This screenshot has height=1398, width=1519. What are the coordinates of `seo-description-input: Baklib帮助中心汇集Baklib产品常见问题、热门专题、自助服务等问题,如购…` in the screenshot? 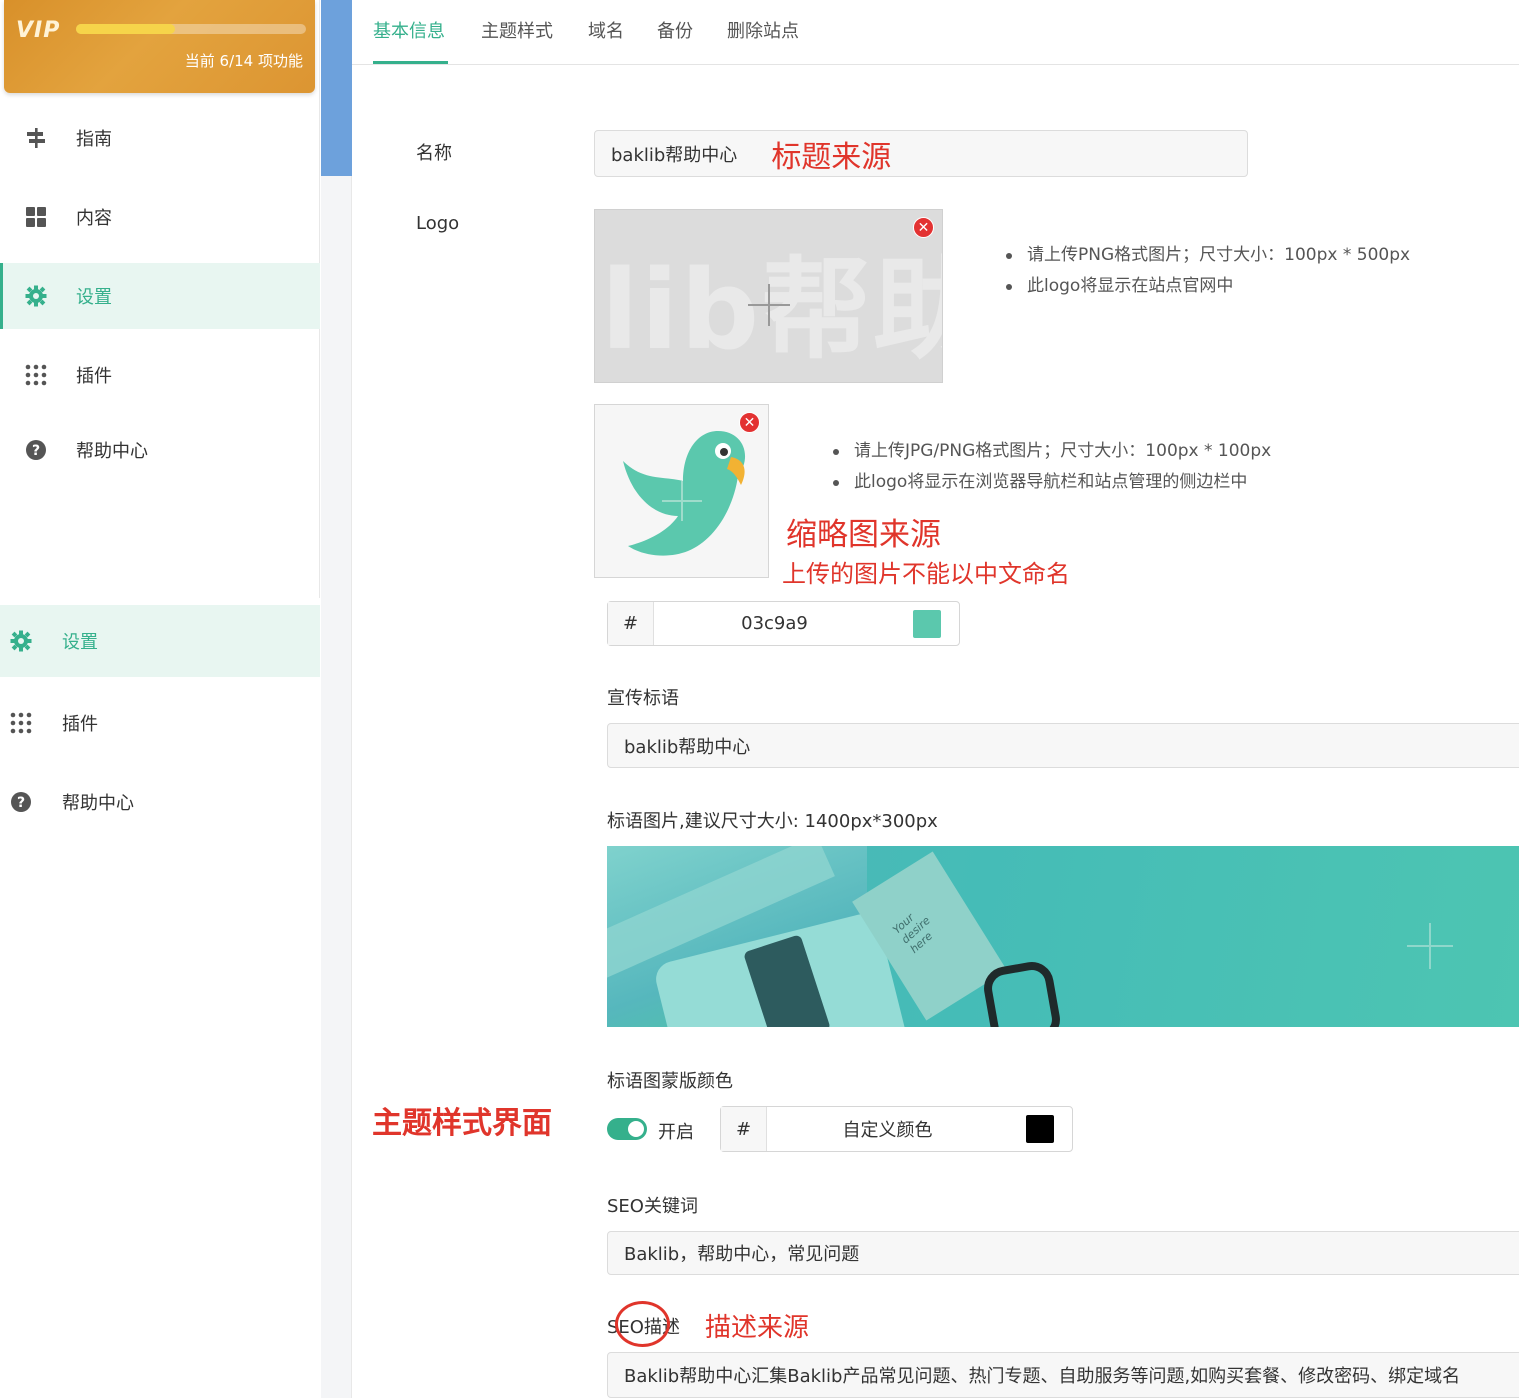 It's located at (1063, 1375).